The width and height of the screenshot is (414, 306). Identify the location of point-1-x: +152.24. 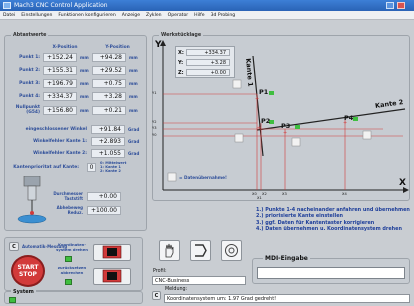
(60, 57).